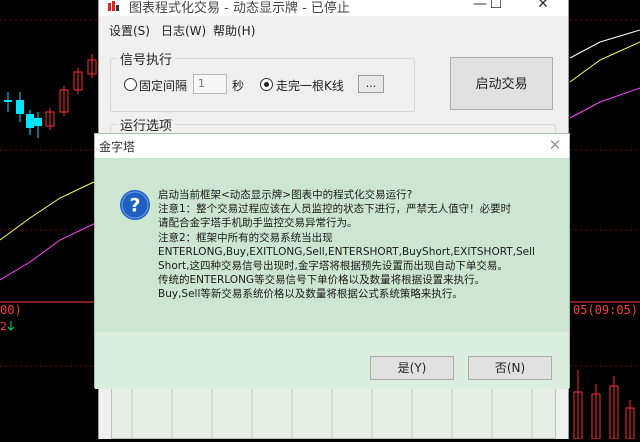 This screenshot has width=640, height=442. Describe the element at coordinates (604, 62) in the screenshot. I see `ma-line-yellow-right` at that location.